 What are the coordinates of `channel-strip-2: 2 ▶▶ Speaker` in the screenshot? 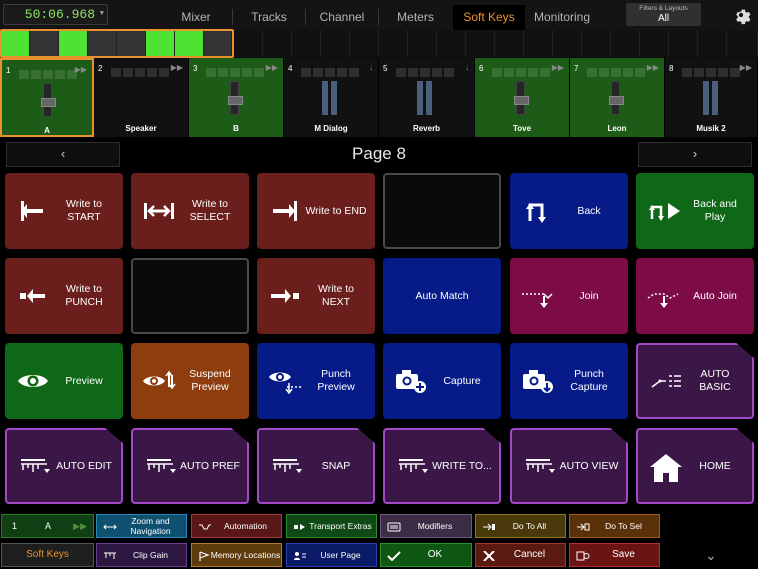 It's located at (141, 97).